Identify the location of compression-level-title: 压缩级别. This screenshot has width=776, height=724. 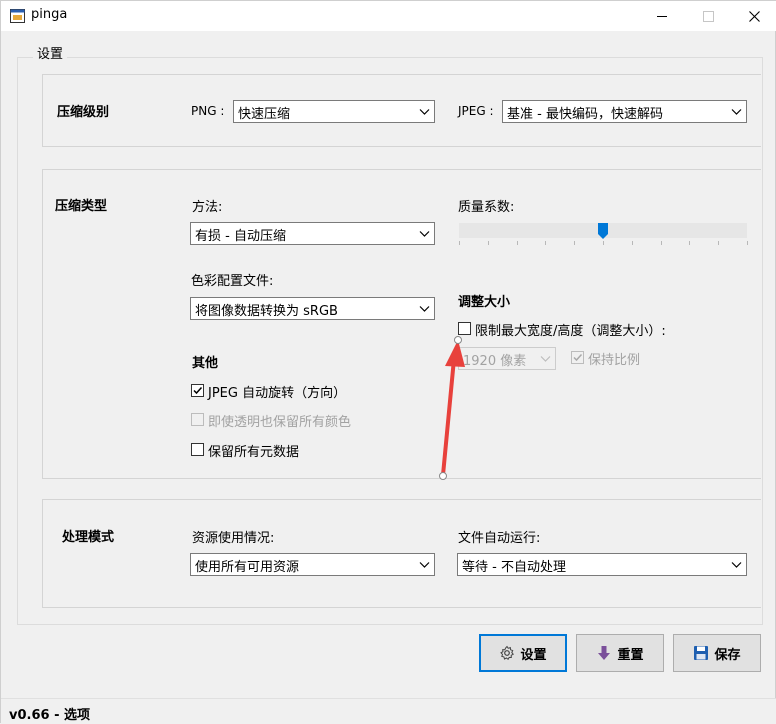
(83, 112).